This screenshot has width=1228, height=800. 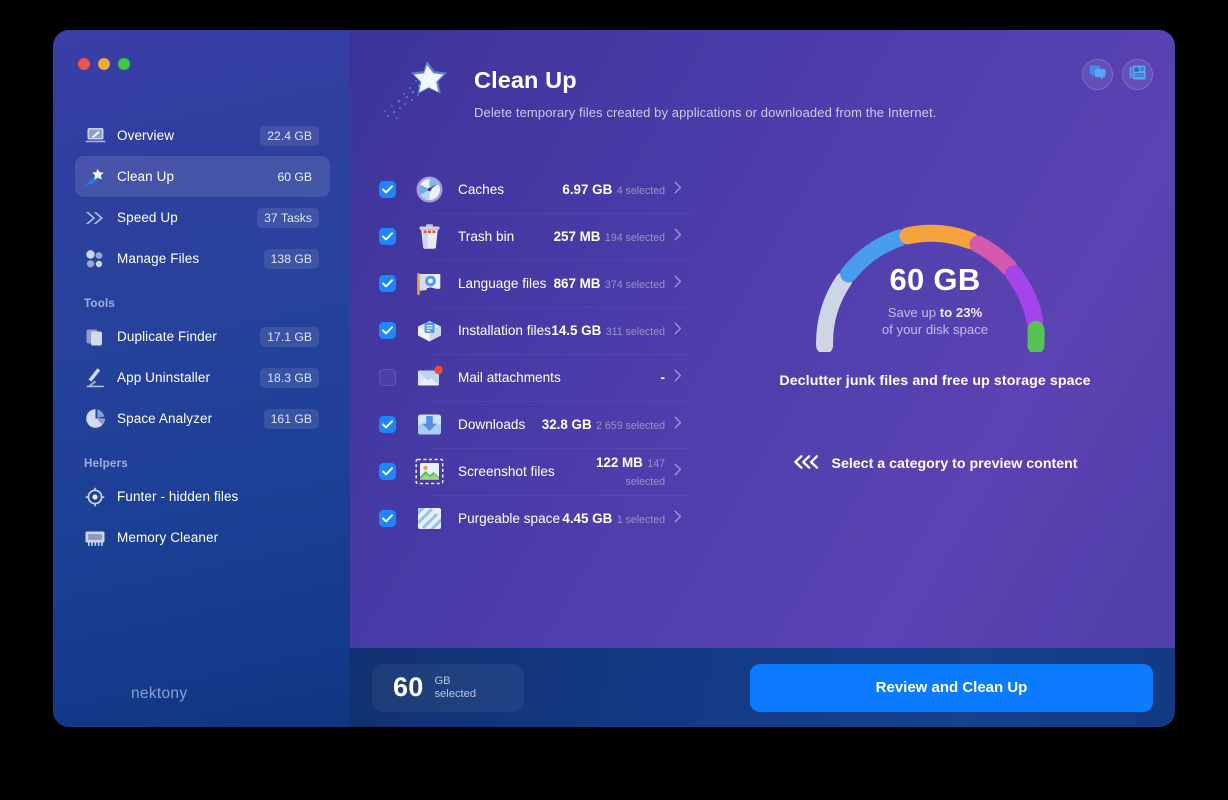 I want to click on category-meta: 14.5 GB 311 selected, so click(x=608, y=331).